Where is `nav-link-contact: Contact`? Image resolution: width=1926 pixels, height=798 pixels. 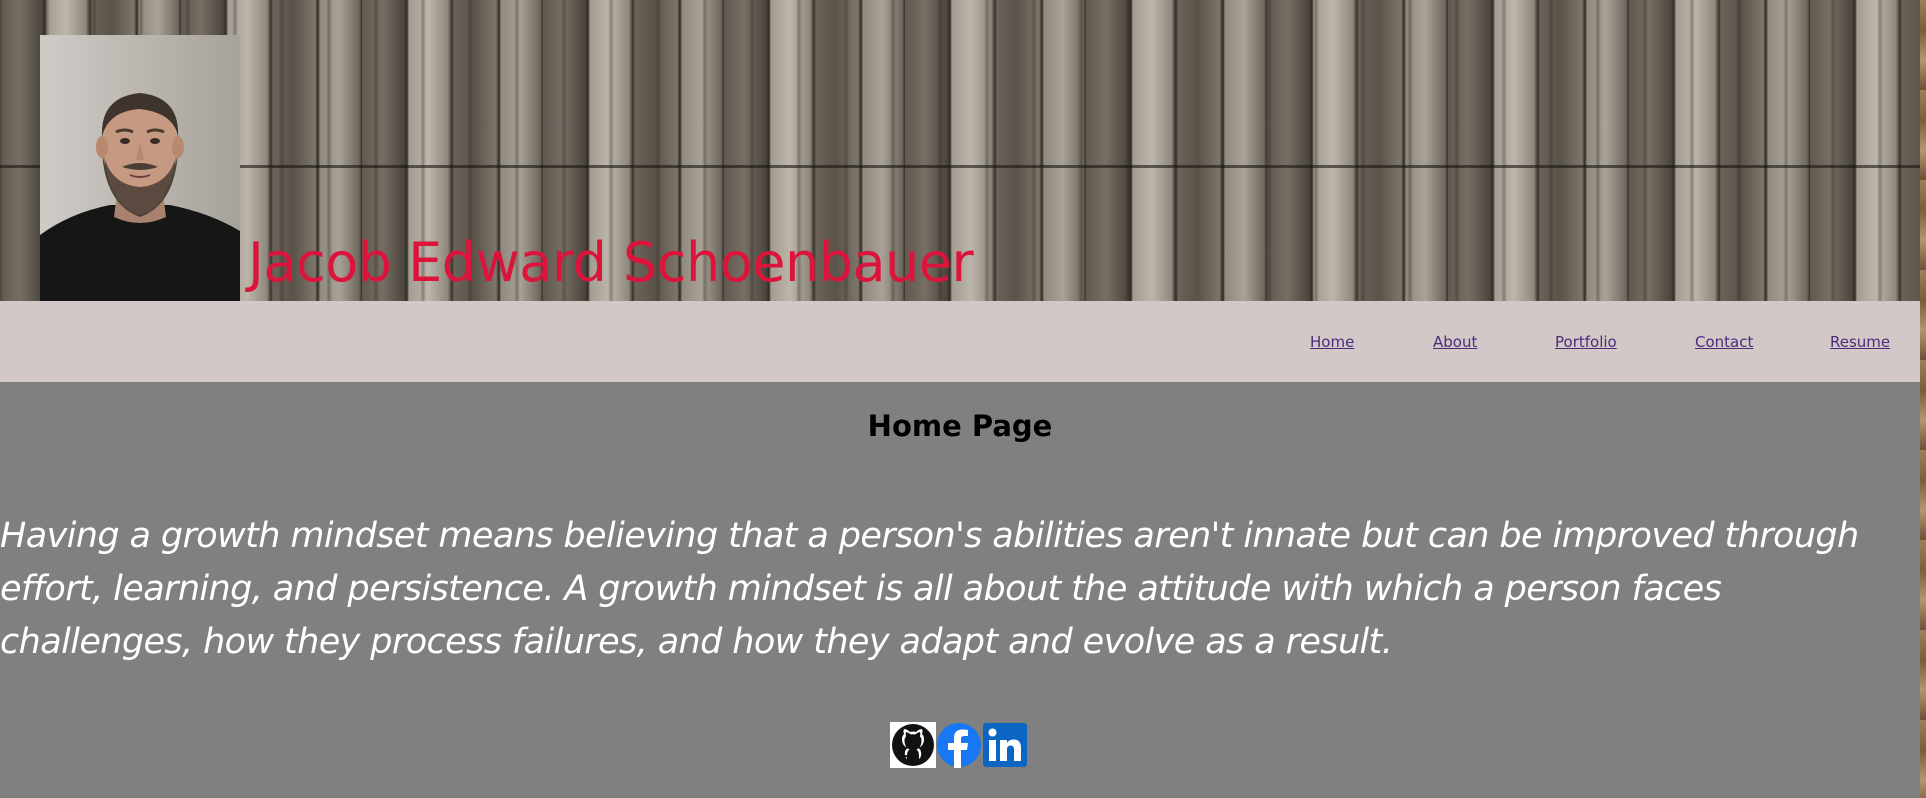
nav-link-contact: Contact is located at coordinates (1724, 342).